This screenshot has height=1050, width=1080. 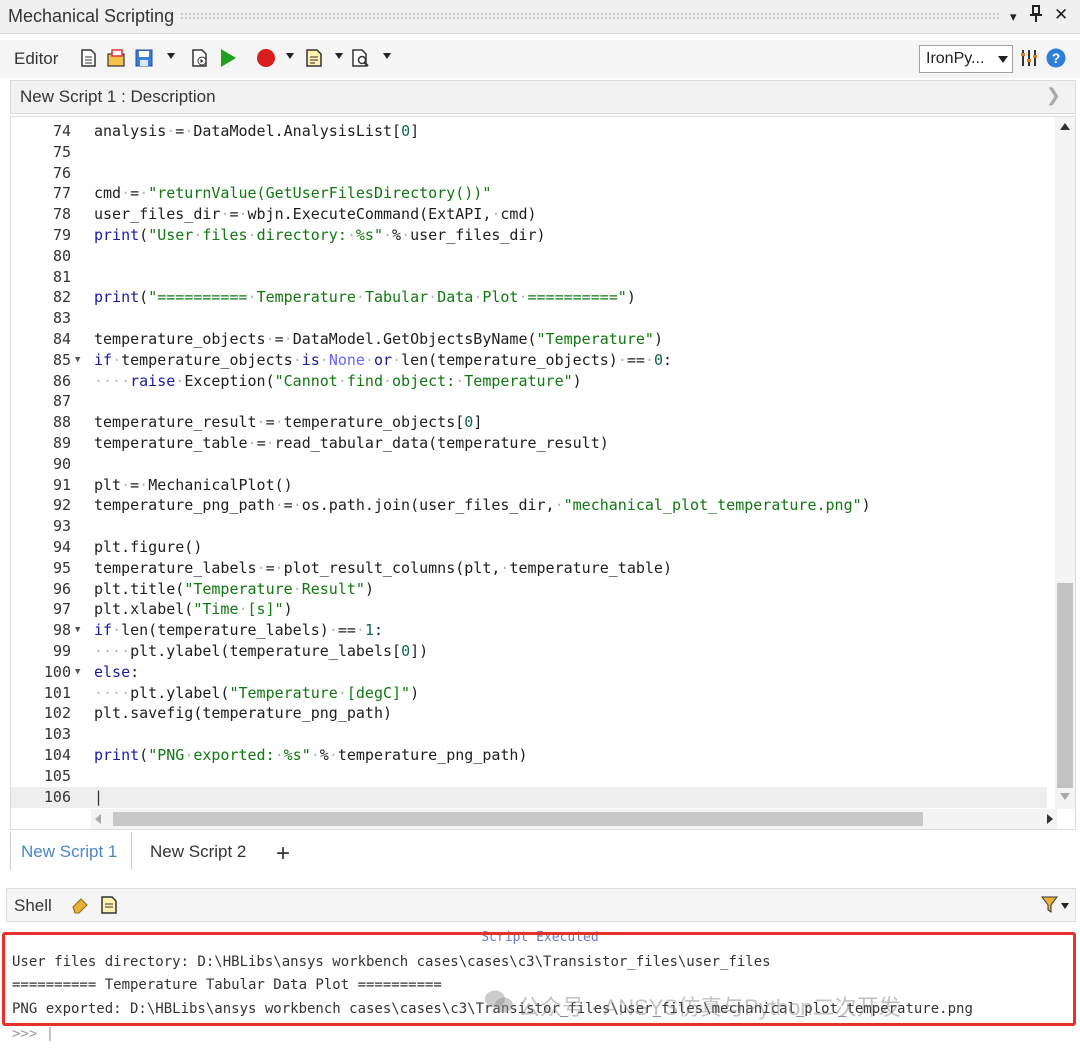 I want to click on debug-icon, so click(x=200, y=58).